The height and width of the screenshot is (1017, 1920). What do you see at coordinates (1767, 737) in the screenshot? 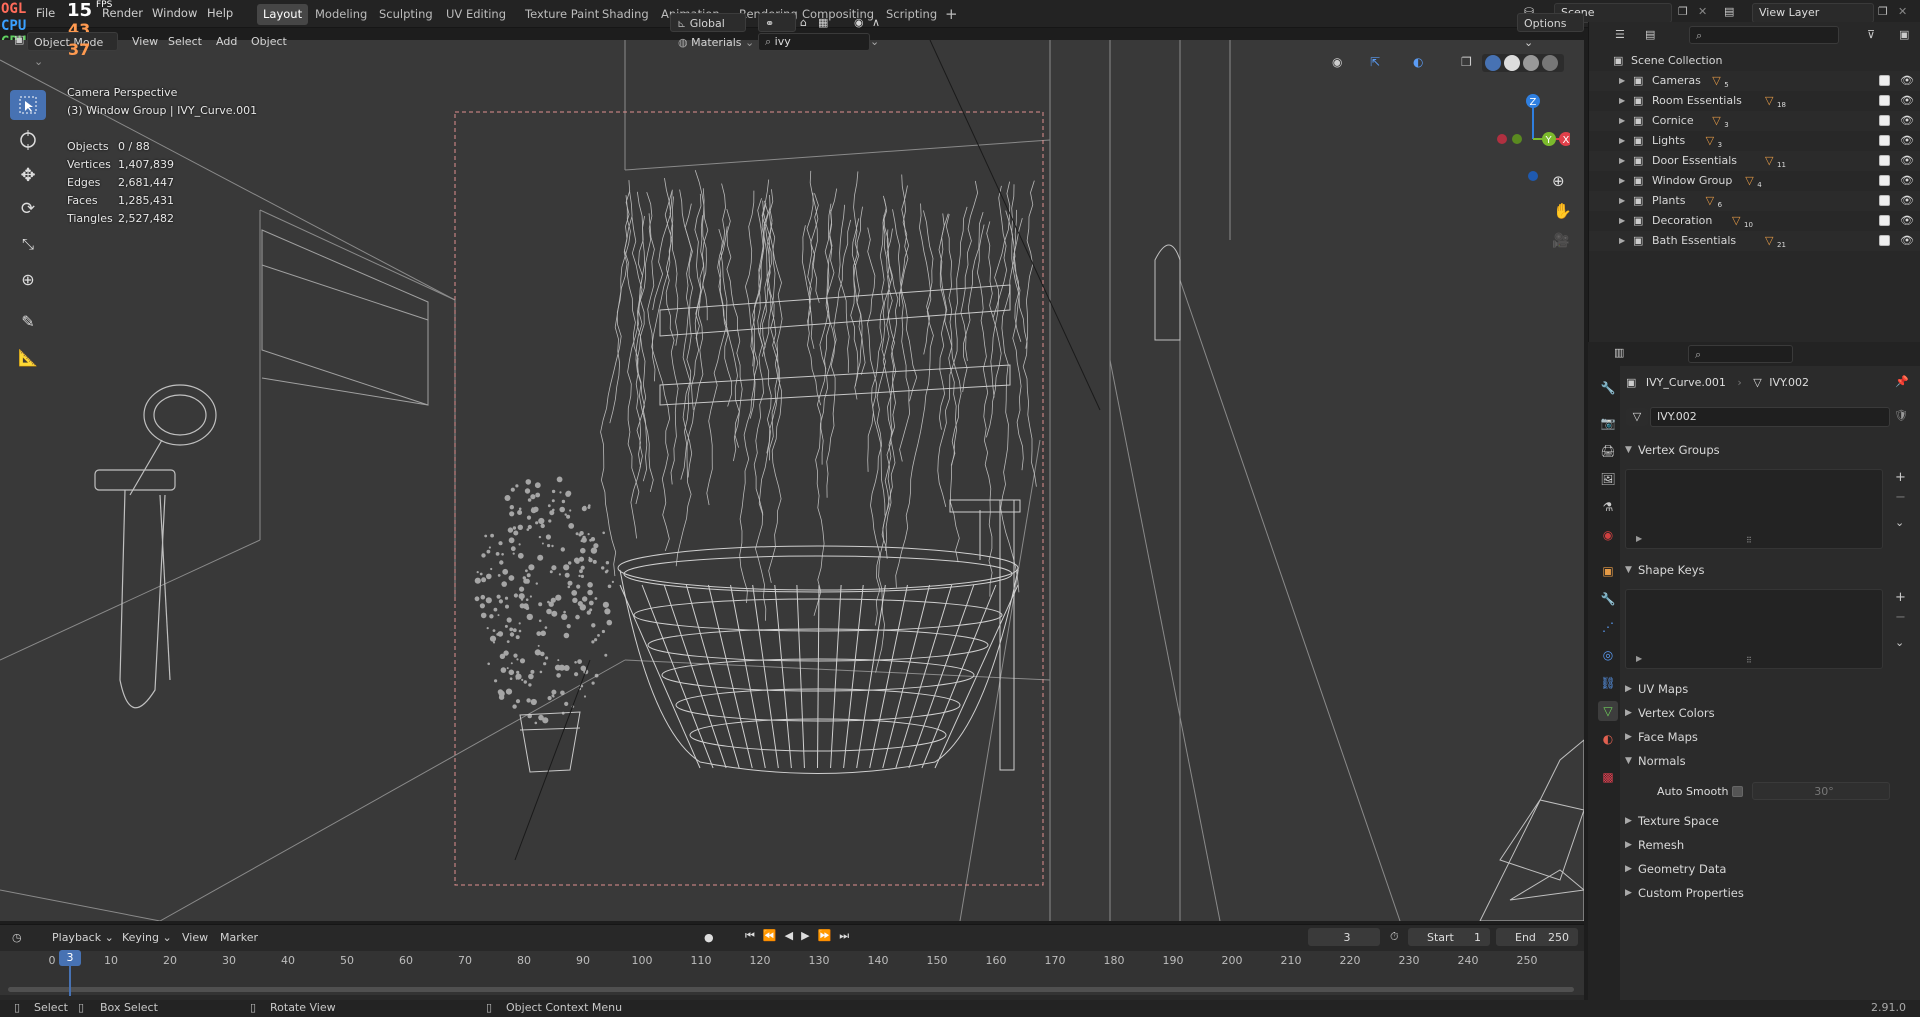
I see `face-maps-panel-header: ▶ Face Maps` at bounding box center [1767, 737].